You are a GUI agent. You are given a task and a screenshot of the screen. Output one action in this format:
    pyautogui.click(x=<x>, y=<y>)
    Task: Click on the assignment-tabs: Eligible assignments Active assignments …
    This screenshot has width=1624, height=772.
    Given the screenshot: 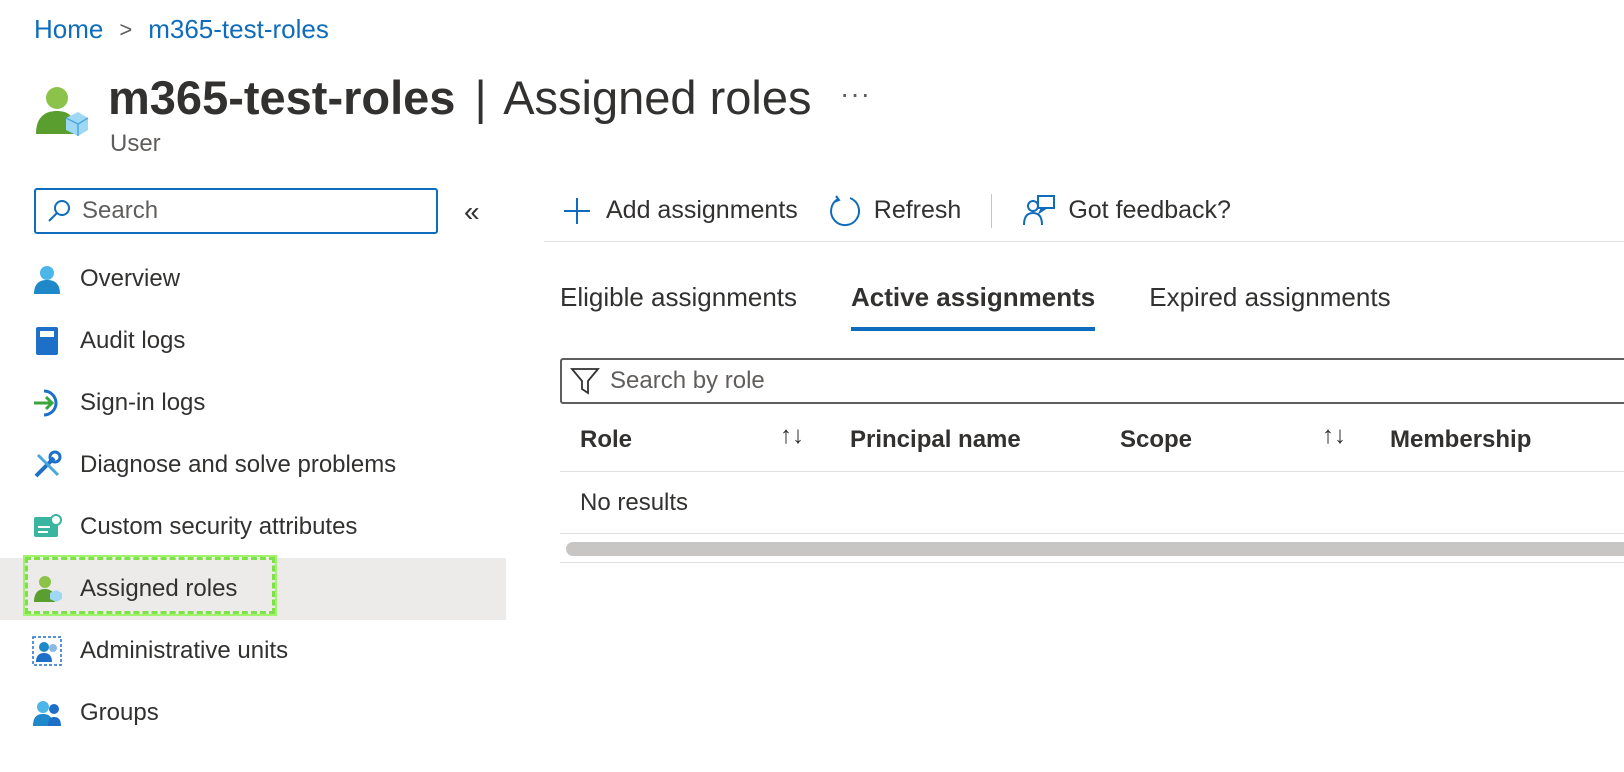 What is the action you would take?
    pyautogui.click(x=1002, y=306)
    